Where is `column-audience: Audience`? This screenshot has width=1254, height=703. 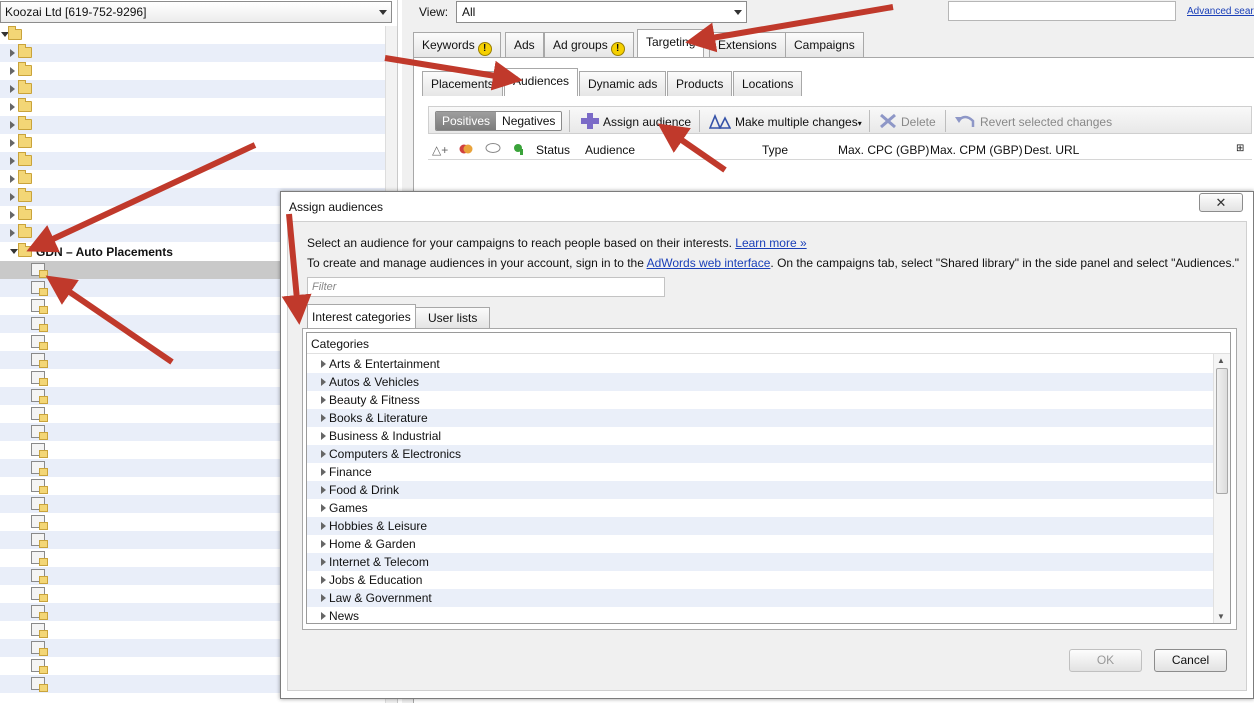 column-audience: Audience is located at coordinates (610, 150).